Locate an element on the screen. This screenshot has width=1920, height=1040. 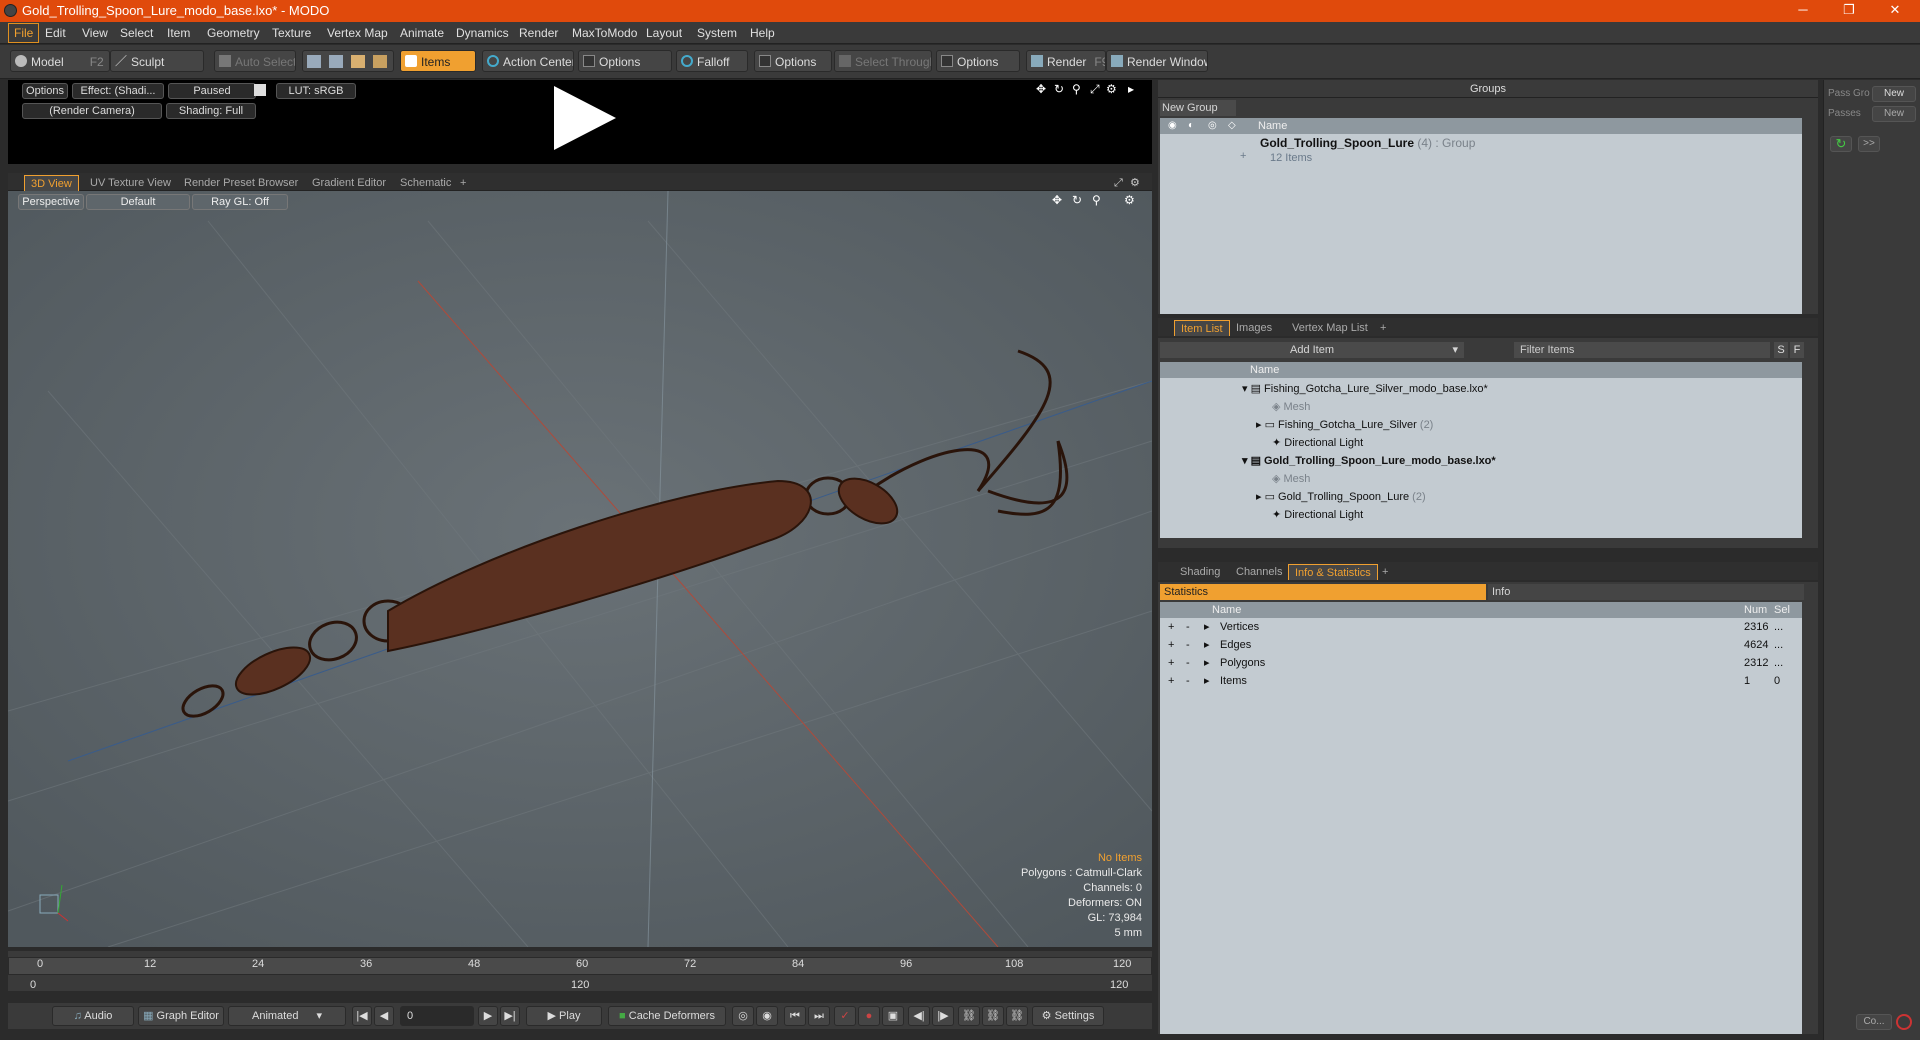
minimize-button: ─ is located at coordinates (1803, 11).